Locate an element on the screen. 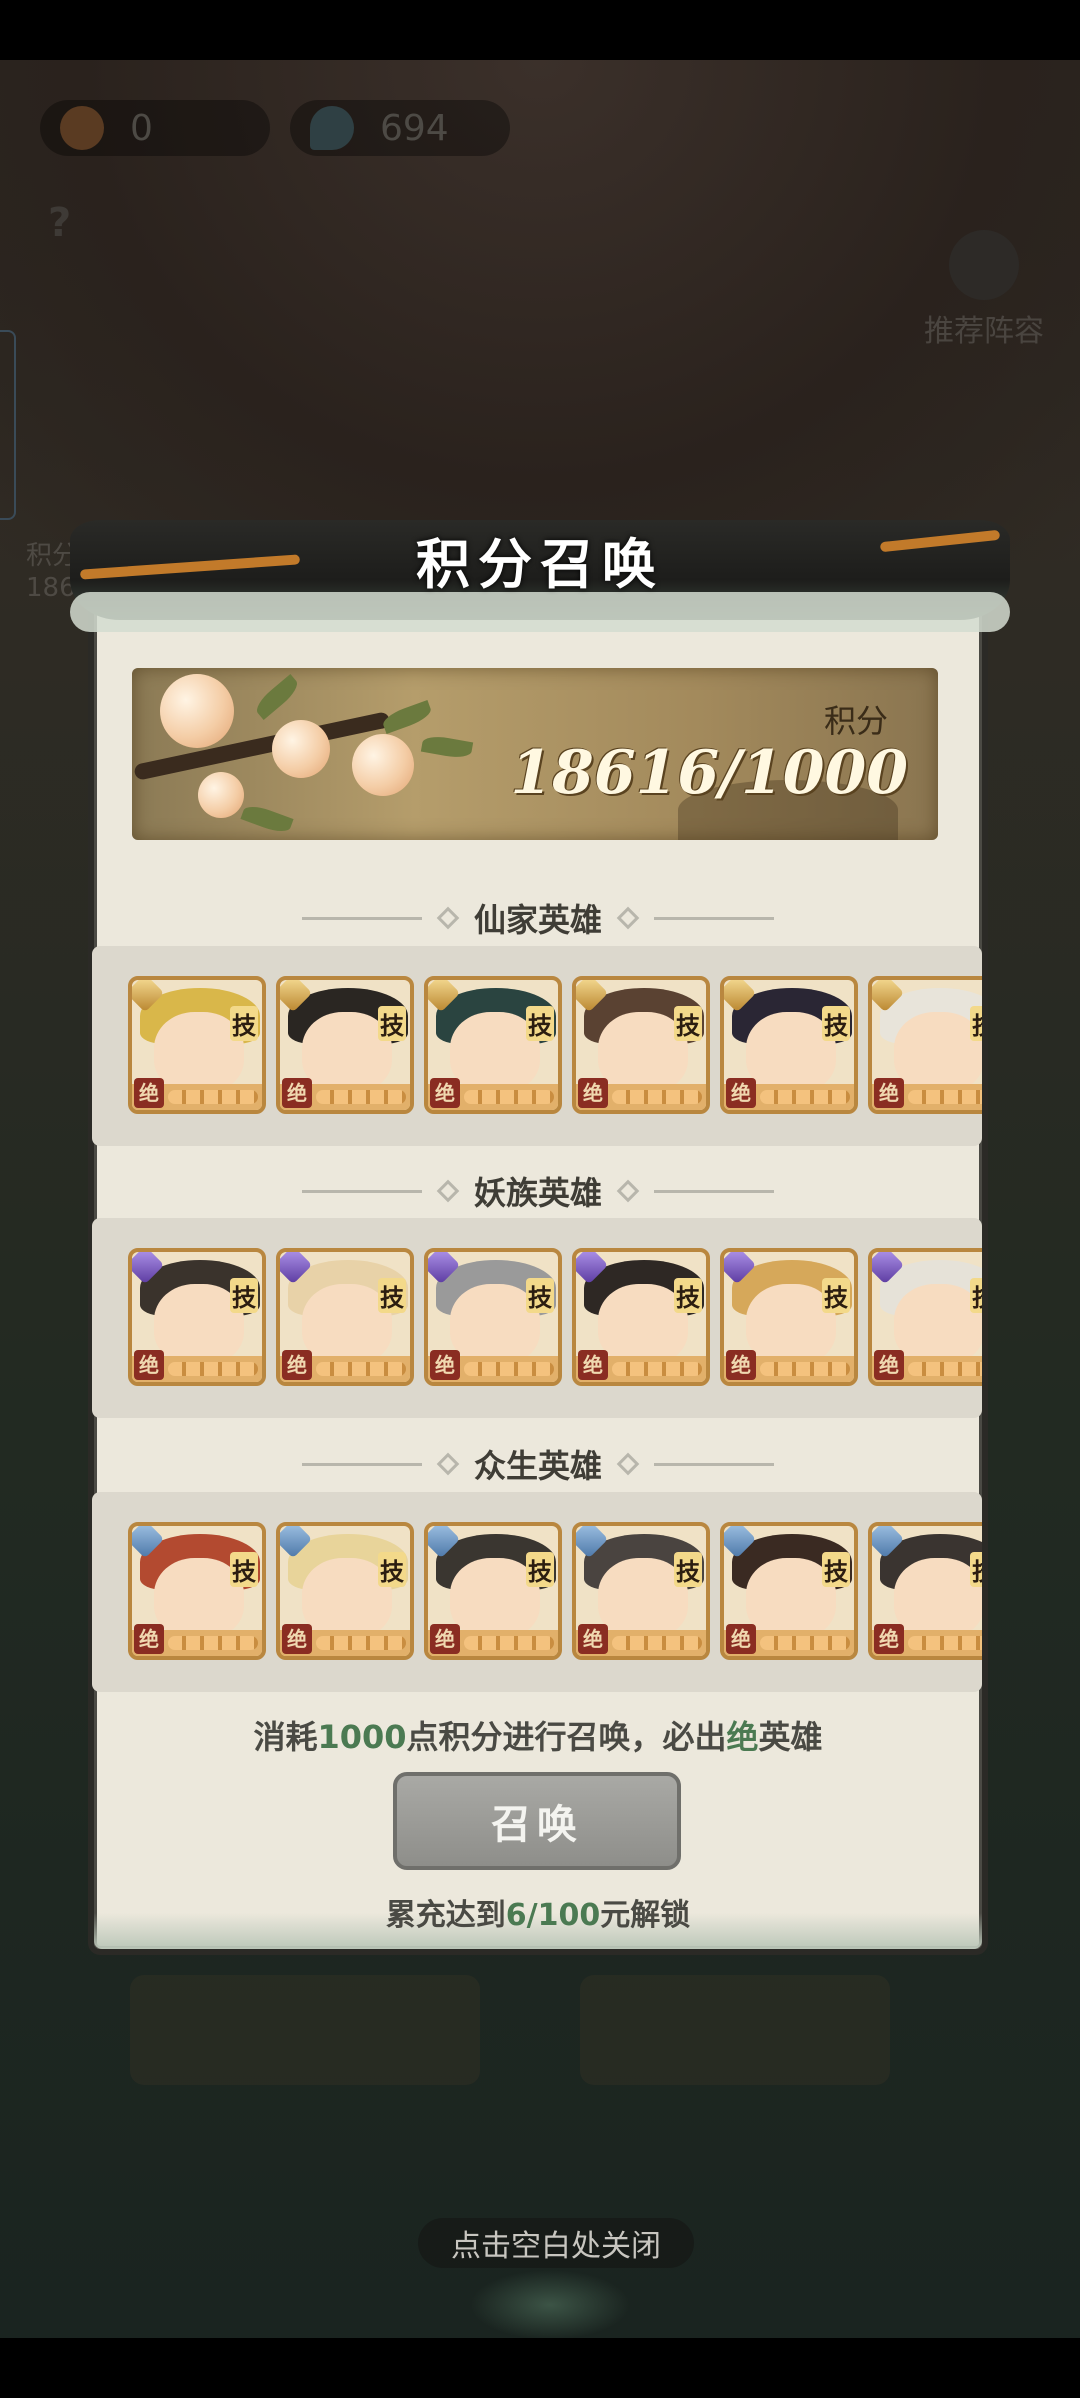 This screenshot has height=2398, width=1080. peach-count: 0 is located at coordinates (141, 128).